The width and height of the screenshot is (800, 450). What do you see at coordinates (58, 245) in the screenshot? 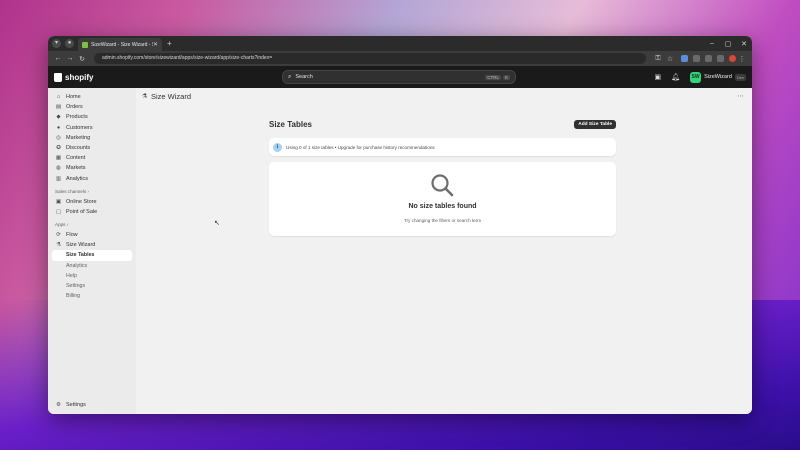
I see `app-icon: ⚗` at bounding box center [58, 245].